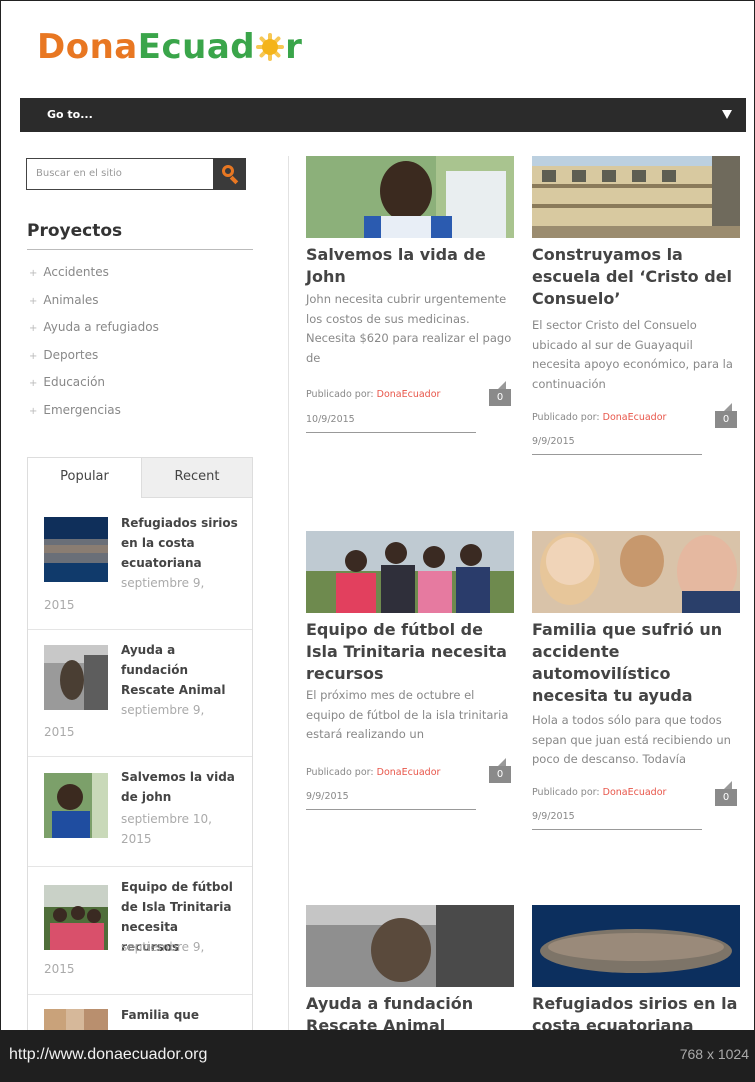 This screenshot has height=1082, width=755. I want to click on post-title: Salvemos la vida de John, so click(411, 266).